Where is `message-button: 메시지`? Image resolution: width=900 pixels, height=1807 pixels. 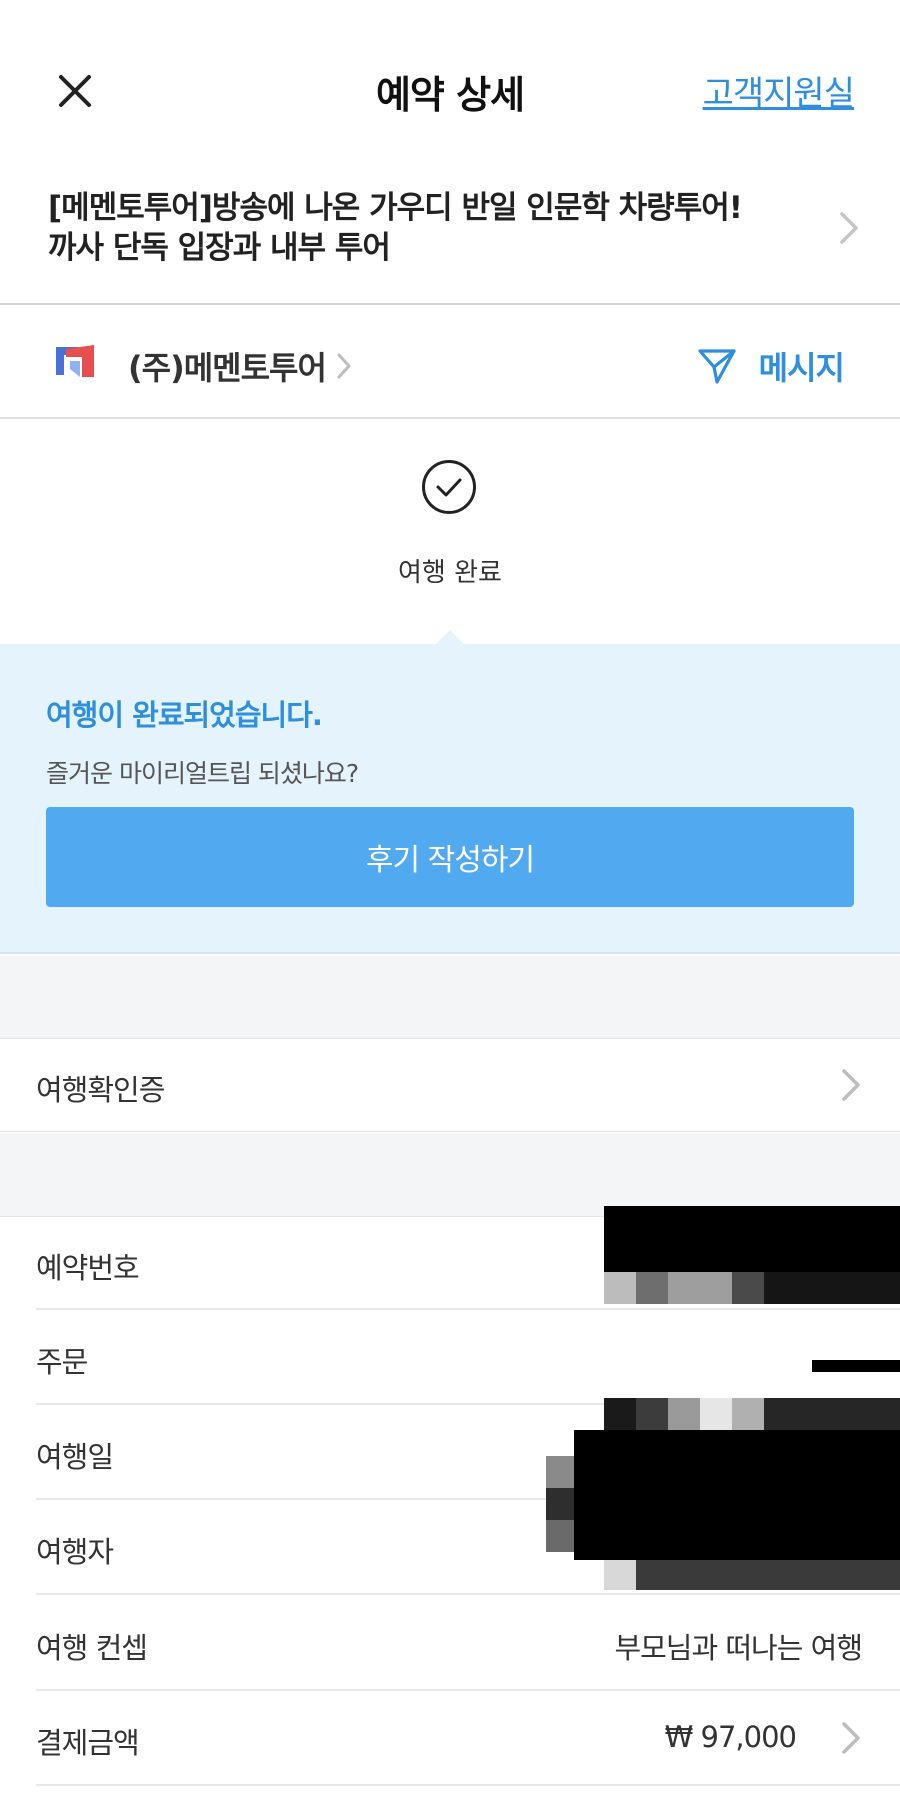
message-button: 메시지 is located at coordinates (771, 366).